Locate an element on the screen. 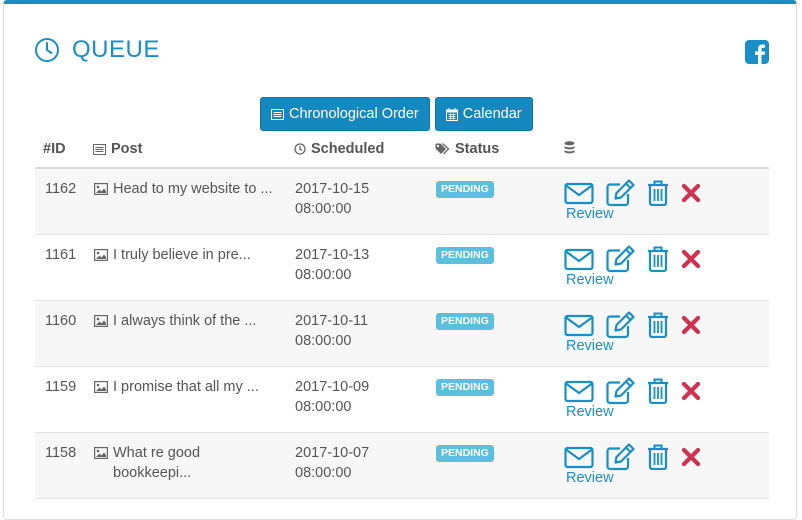  chronological-order-label: Chronological Order is located at coordinates (354, 114).